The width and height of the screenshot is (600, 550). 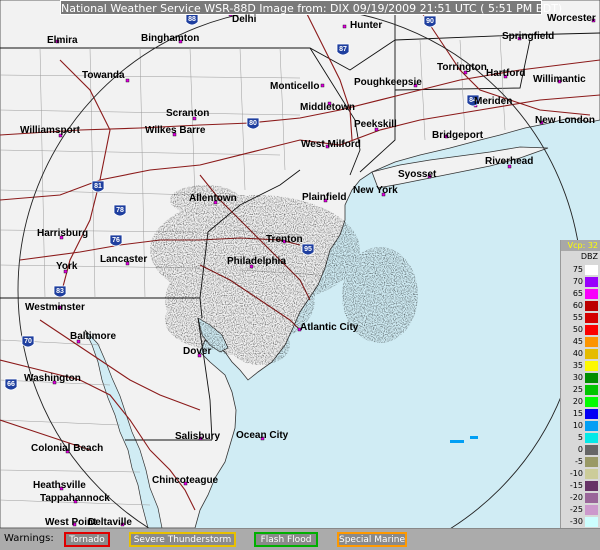 I want to click on dbz-unit-label: DBZ, so click(x=589, y=256).